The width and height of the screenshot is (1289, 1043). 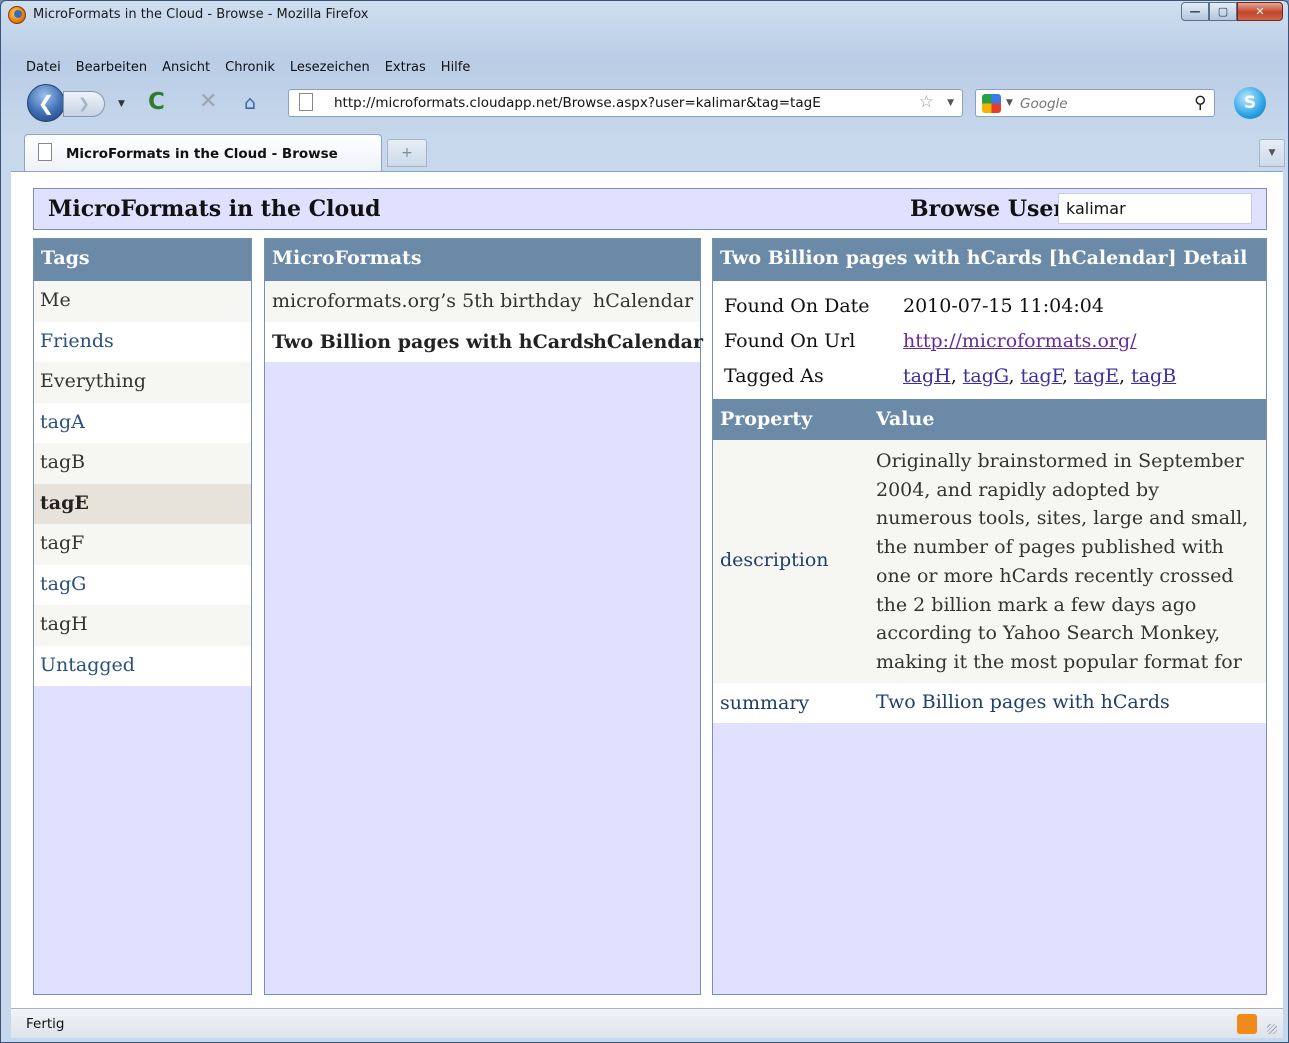 I want to click on history-dropdown-icon: ▼, so click(x=121, y=104).